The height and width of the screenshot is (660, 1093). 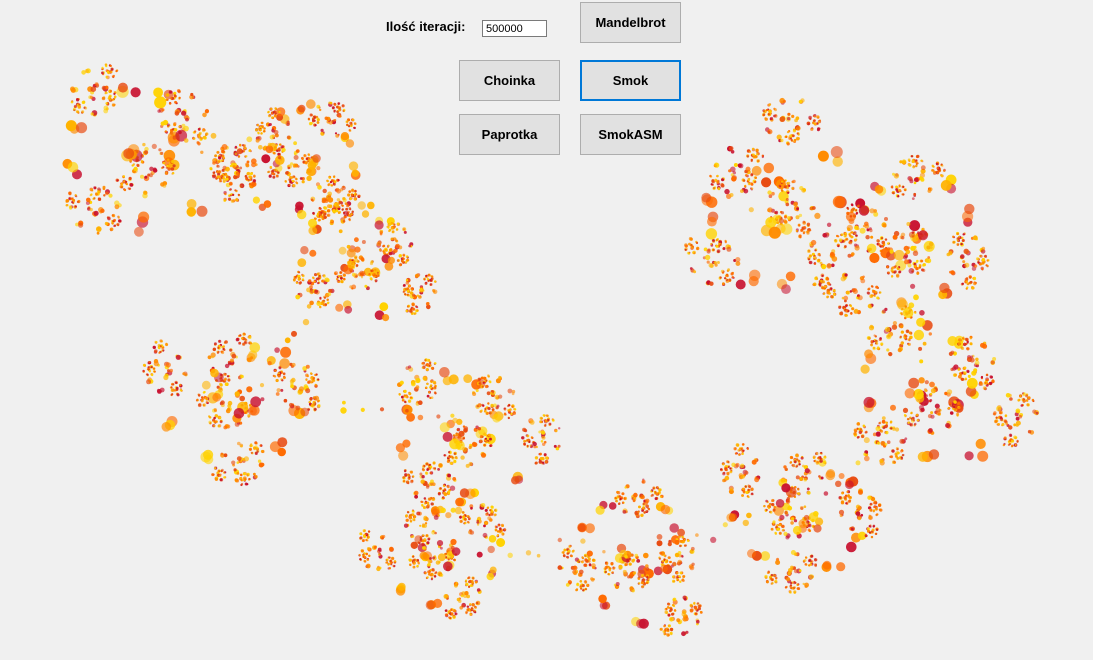 I want to click on smokasm-button: SmokASM, so click(x=630, y=134).